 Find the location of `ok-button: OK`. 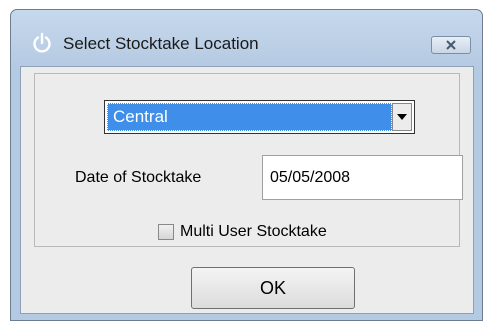

ok-button: OK is located at coordinates (273, 288).